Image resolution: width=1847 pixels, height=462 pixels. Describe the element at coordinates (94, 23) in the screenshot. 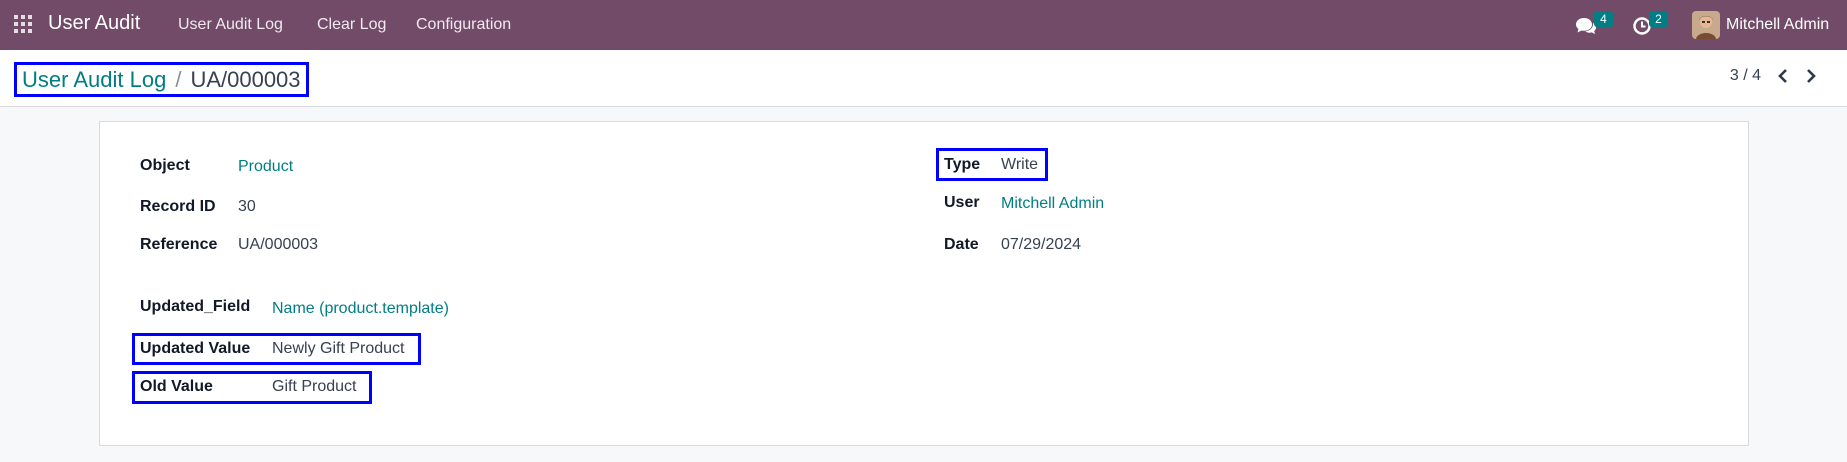

I see `app-brand: User Audit` at that location.